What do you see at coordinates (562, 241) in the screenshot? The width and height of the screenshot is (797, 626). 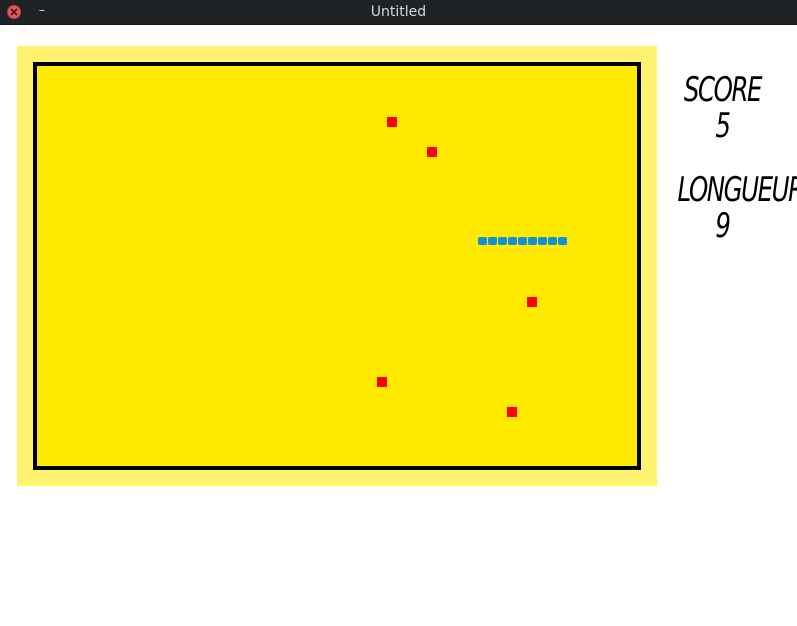 I see `snake-head` at bounding box center [562, 241].